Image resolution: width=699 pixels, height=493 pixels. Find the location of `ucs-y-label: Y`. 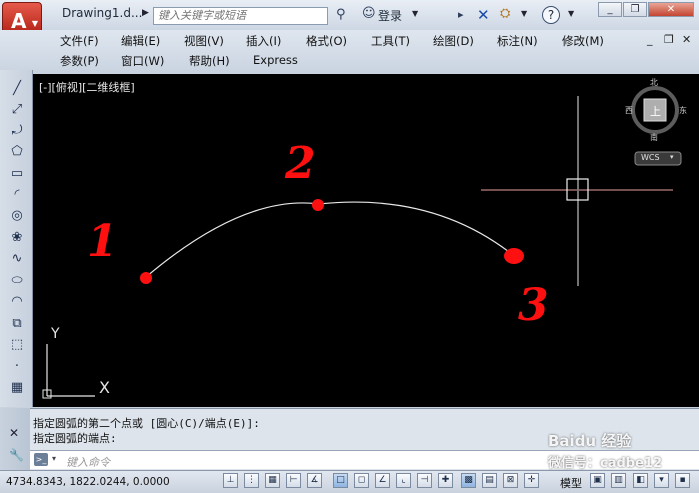

ucs-y-label: Y is located at coordinates (55, 334).